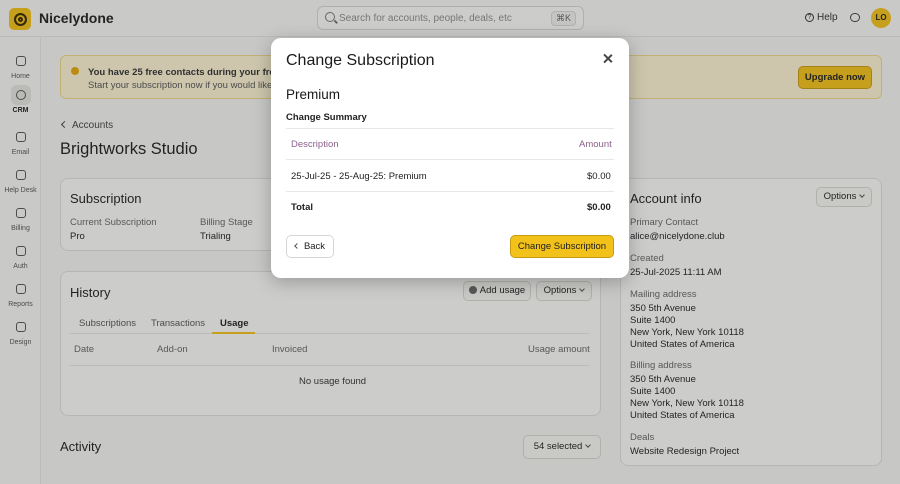 The height and width of the screenshot is (484, 900). Describe the element at coordinates (302, 207) in the screenshot. I see `total-label: Total` at that location.